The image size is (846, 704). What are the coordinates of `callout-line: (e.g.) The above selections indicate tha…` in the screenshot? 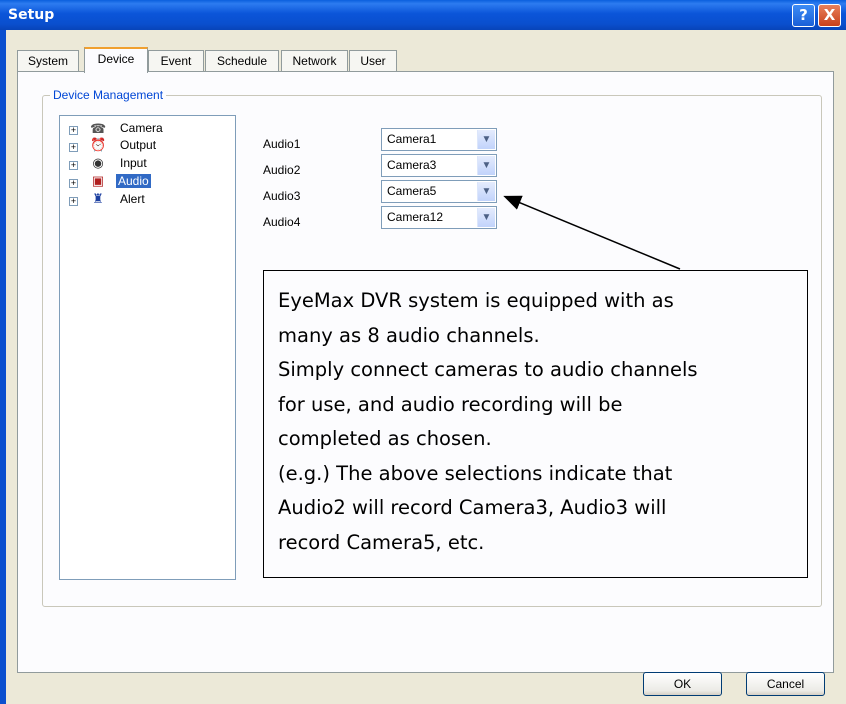 It's located at (475, 473).